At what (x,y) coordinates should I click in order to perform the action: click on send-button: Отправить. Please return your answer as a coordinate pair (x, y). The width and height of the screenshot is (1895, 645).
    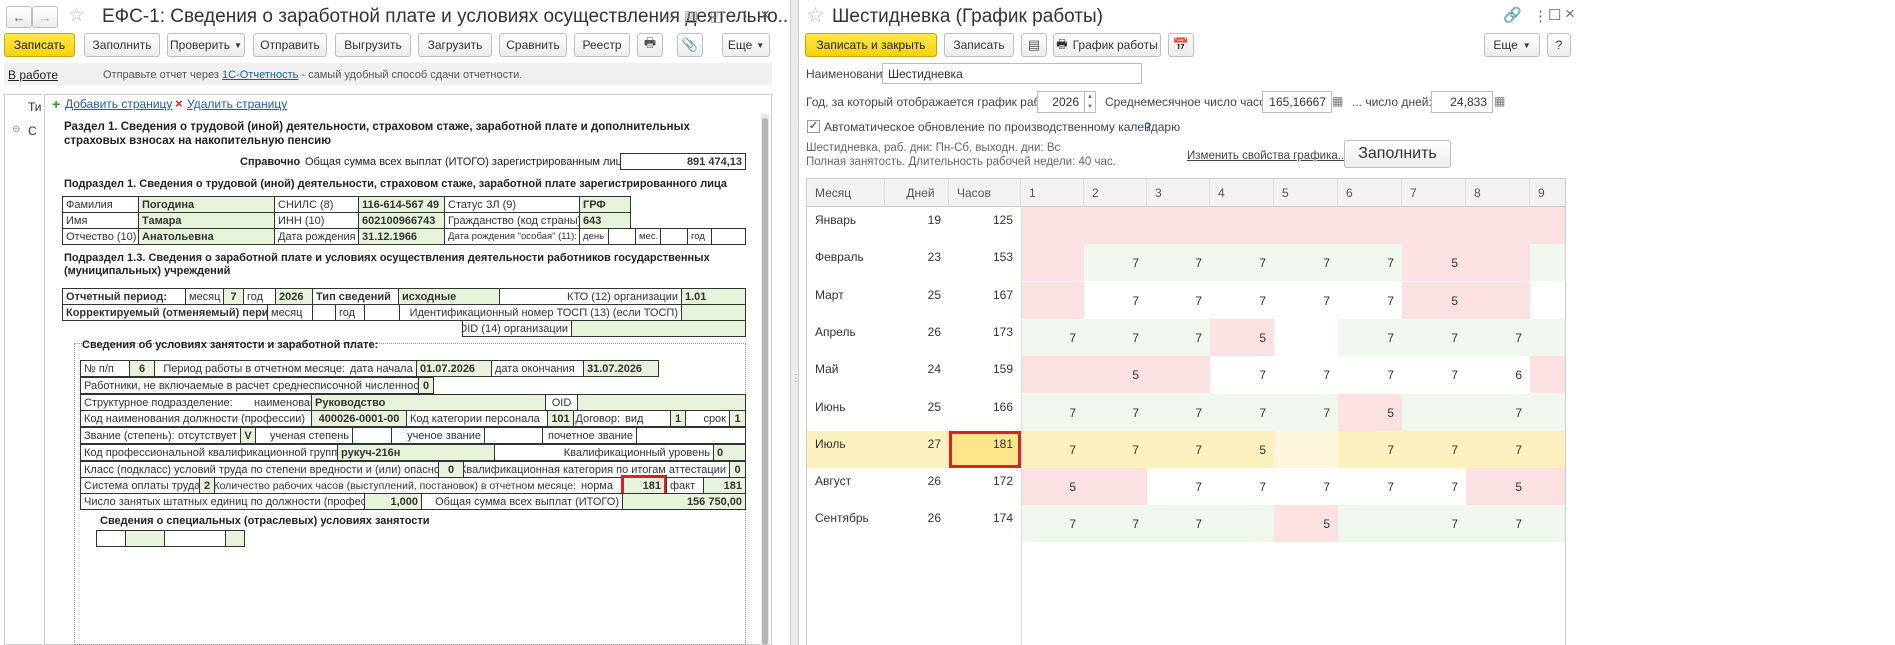
    Looking at the image, I should click on (290, 45).